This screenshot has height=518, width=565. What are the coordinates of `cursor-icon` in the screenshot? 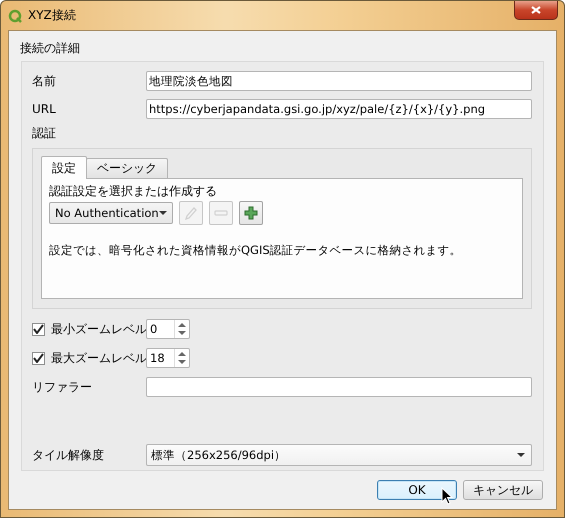 It's located at (447, 496).